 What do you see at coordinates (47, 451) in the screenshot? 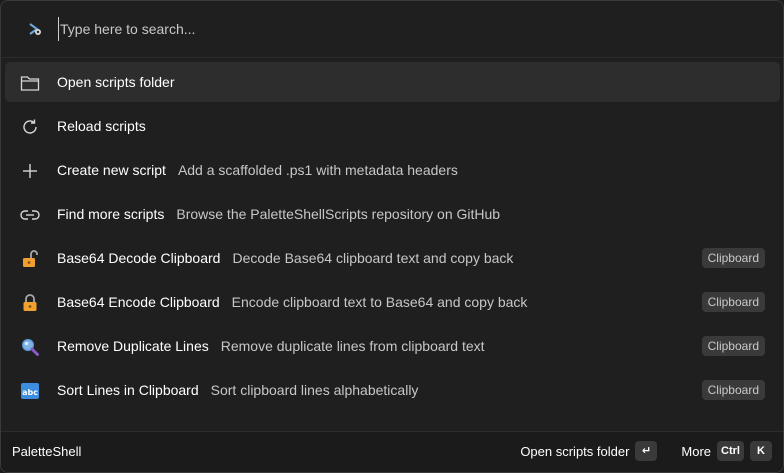
I see `footer-app-name: PaletteShell` at bounding box center [47, 451].